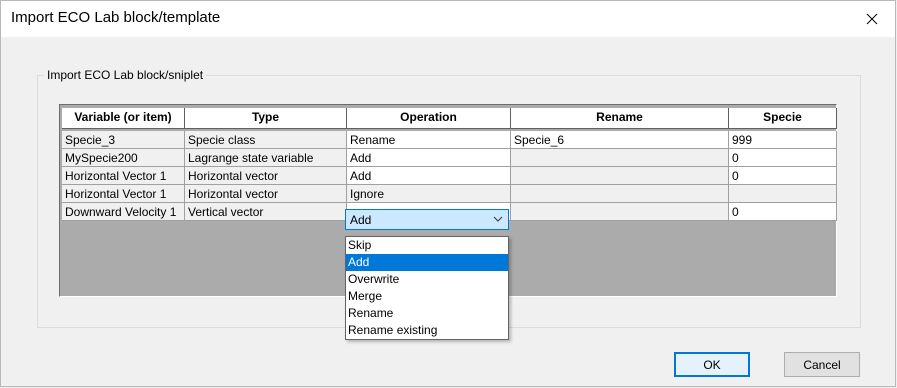  I want to click on ok-button: OK, so click(712, 364).